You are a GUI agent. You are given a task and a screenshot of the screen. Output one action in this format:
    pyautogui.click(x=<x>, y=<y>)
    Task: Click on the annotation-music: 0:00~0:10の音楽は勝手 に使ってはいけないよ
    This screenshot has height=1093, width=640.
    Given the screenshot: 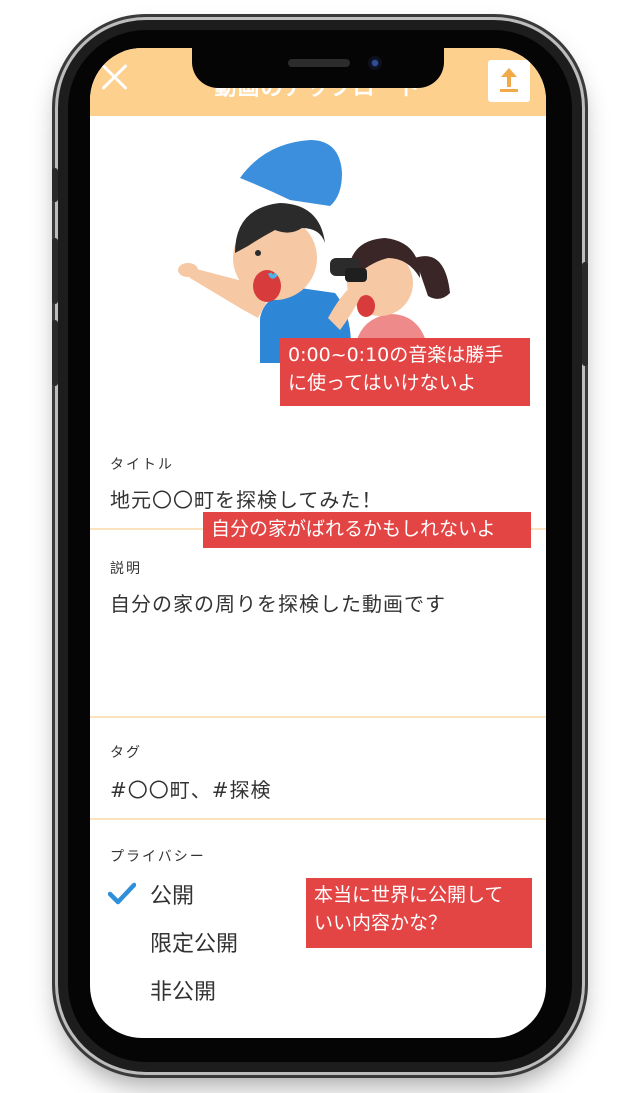 What is the action you would take?
    pyautogui.click(x=405, y=372)
    